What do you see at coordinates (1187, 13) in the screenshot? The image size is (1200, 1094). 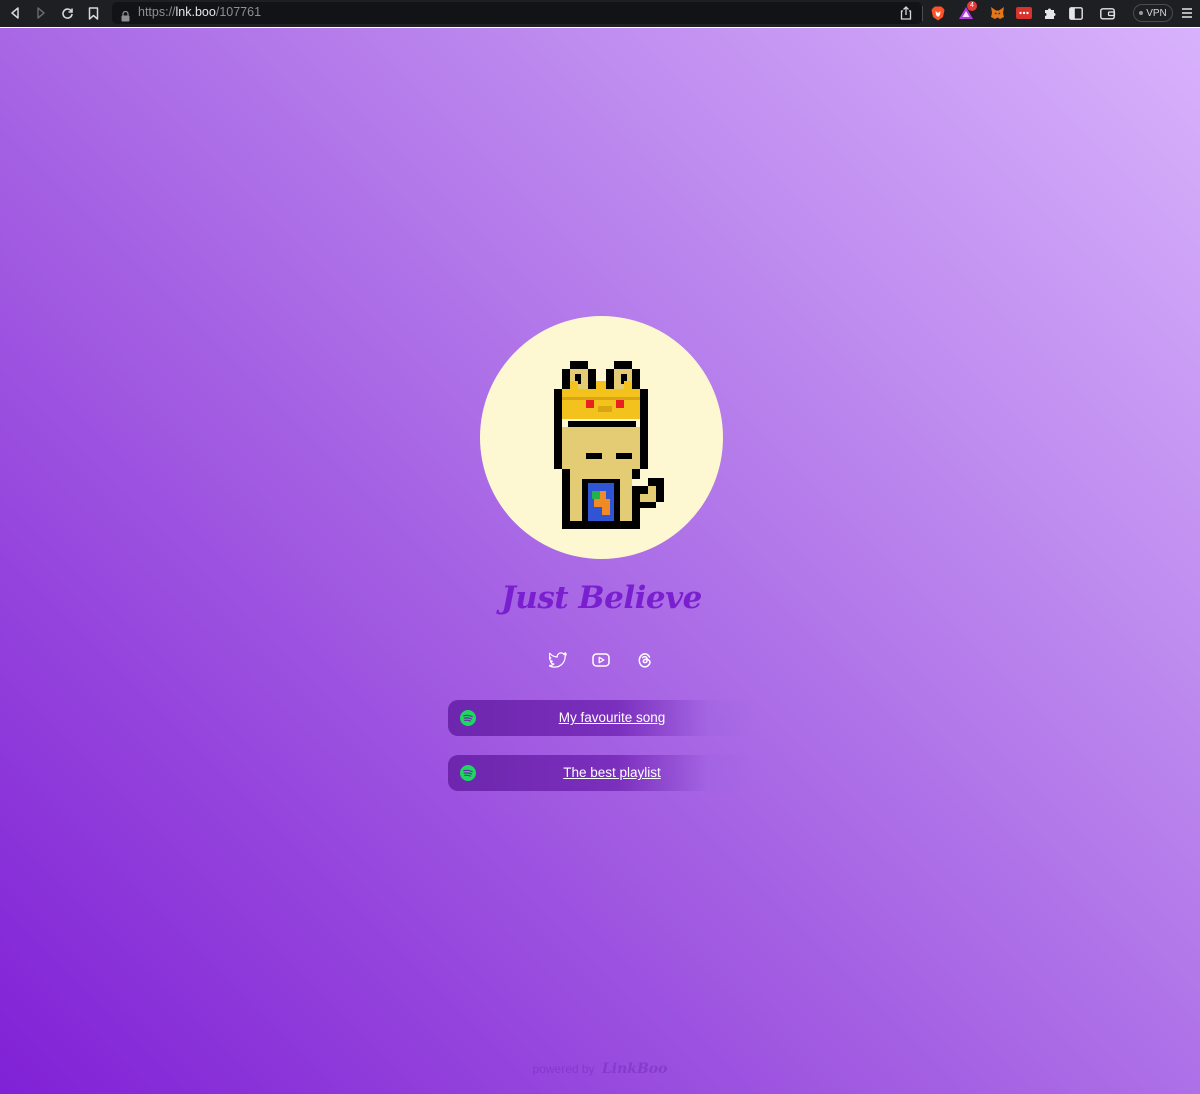 I see `menu-icon` at bounding box center [1187, 13].